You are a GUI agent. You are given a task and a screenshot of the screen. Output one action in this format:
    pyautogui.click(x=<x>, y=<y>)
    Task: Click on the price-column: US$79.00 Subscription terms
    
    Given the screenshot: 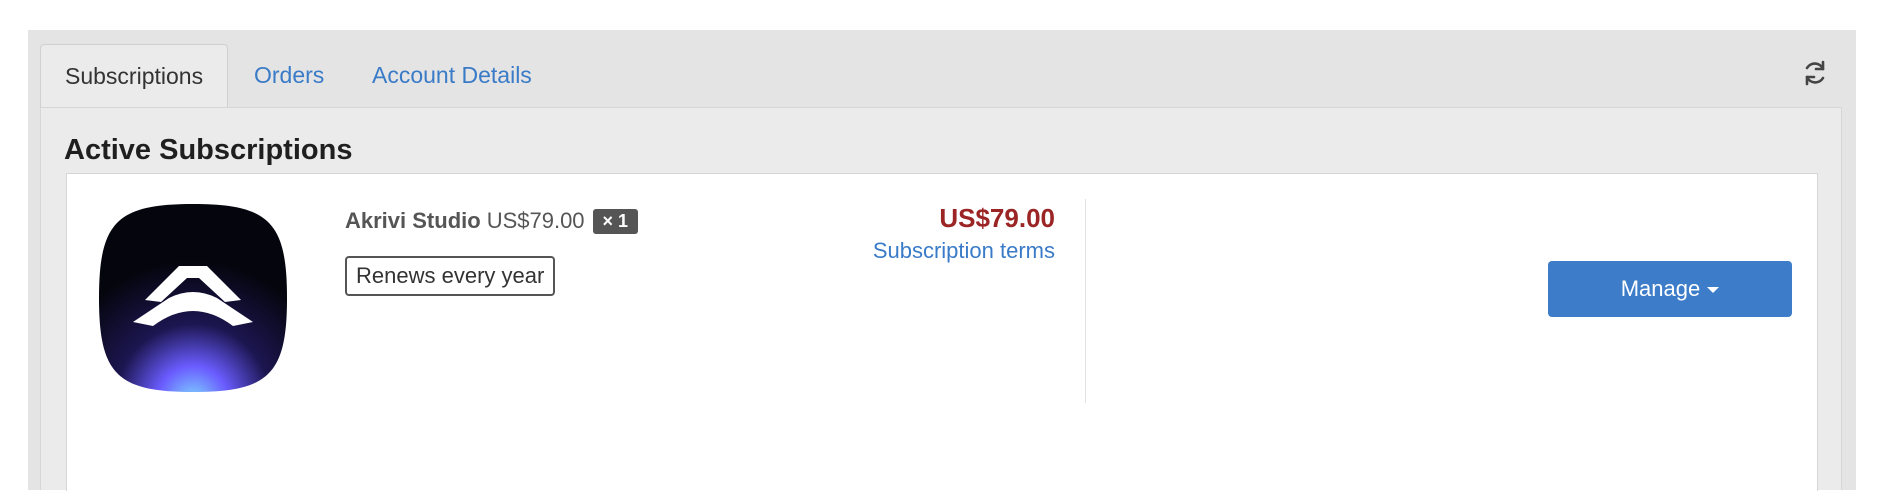 What is the action you would take?
    pyautogui.click(x=964, y=235)
    